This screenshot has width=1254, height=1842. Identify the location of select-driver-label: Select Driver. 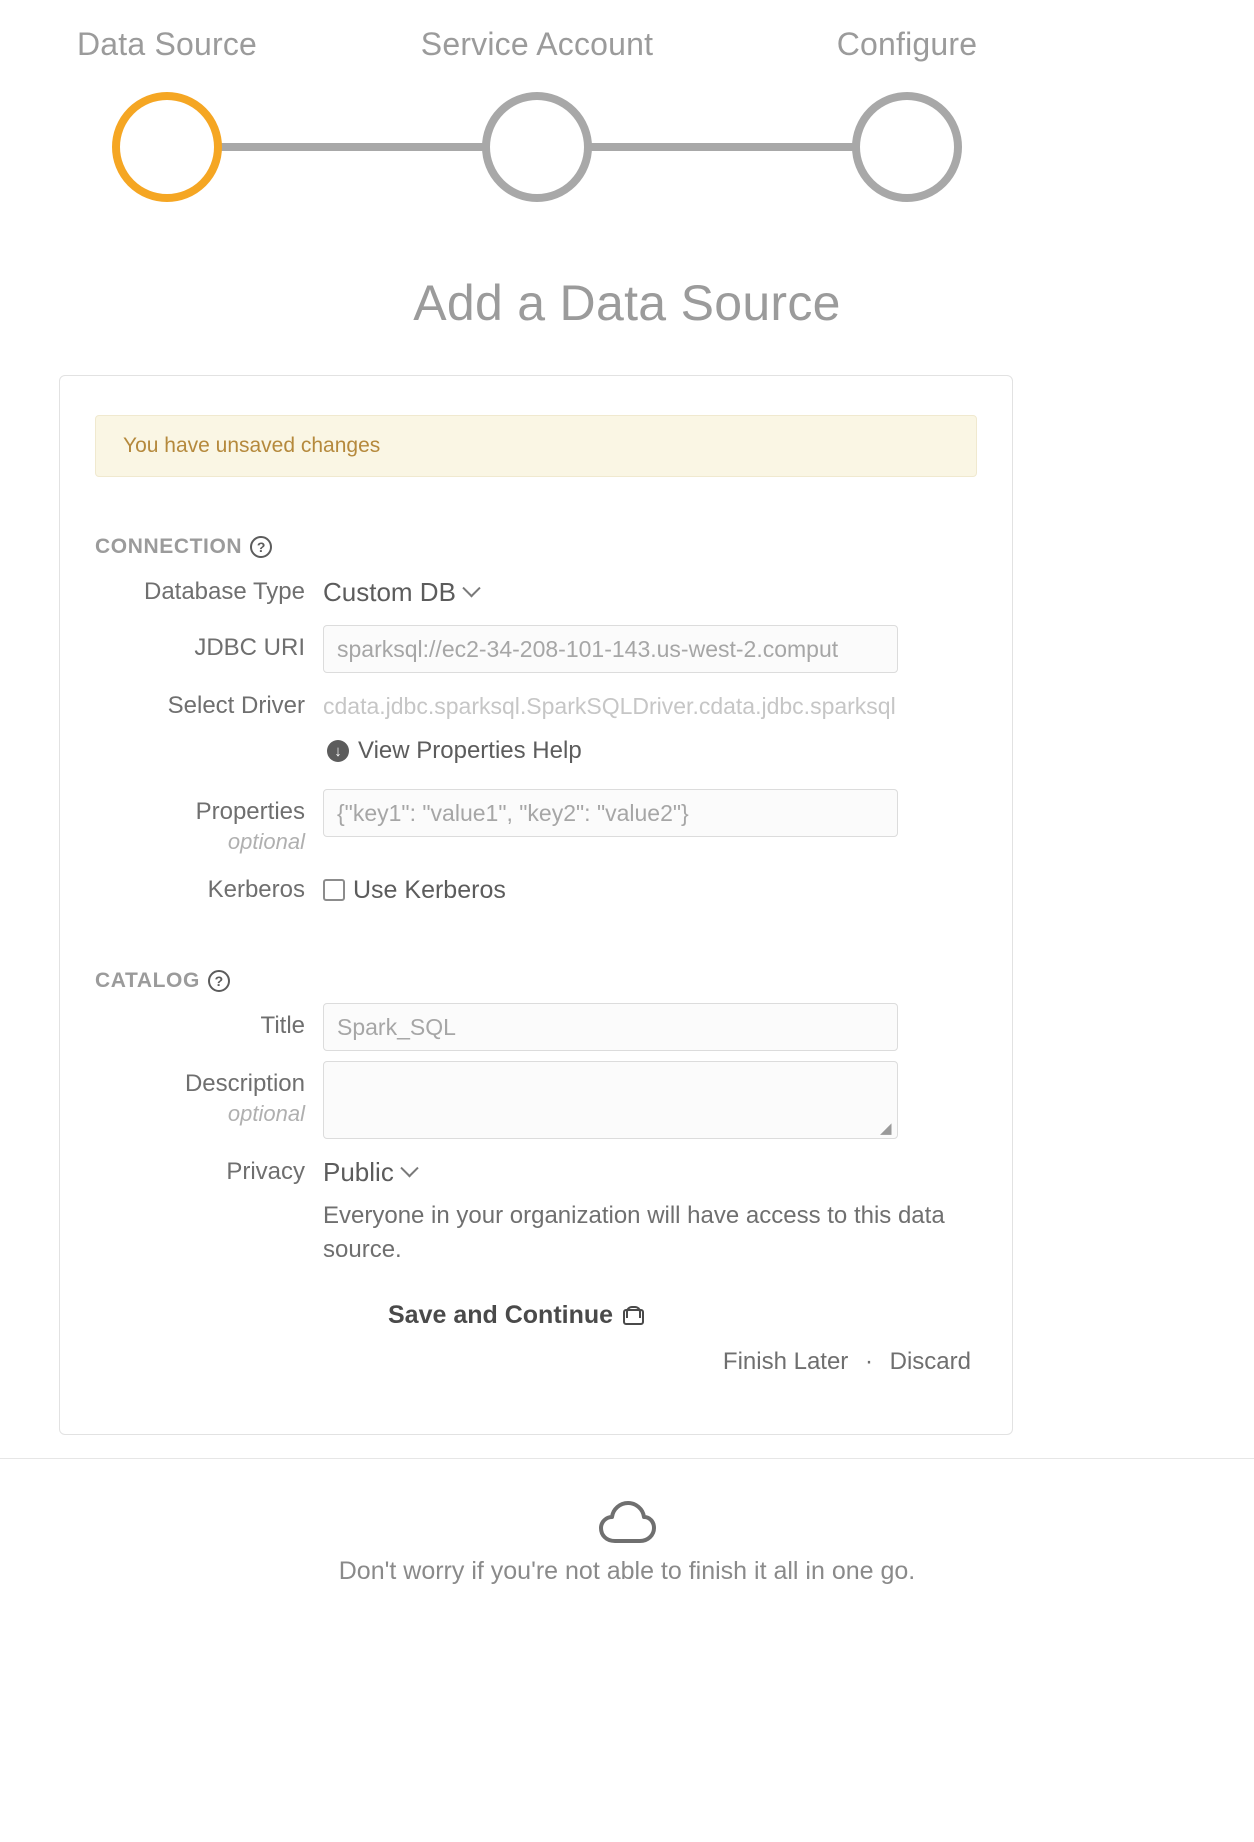
(236, 705).